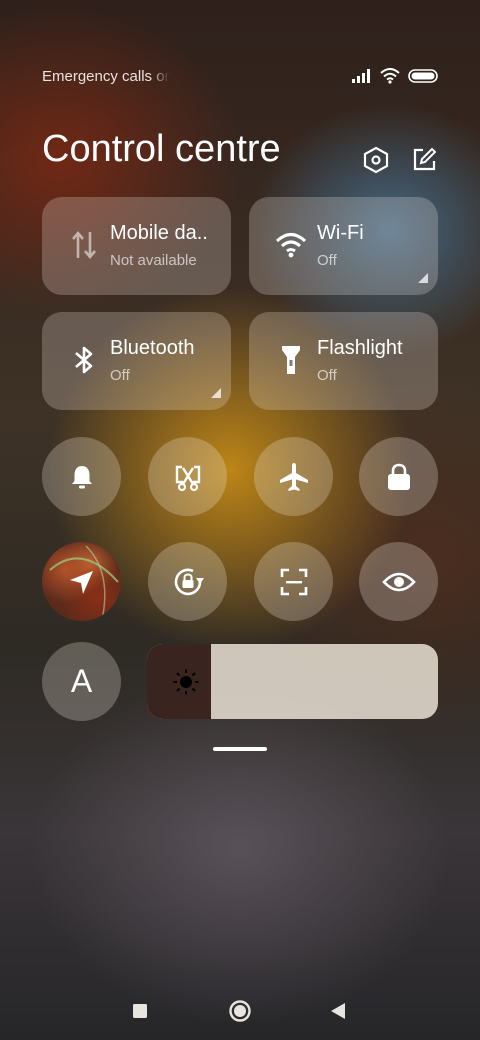 The image size is (480, 1040). Describe the element at coordinates (159, 233) in the screenshot. I see `tile-label: Mobile da..` at that location.